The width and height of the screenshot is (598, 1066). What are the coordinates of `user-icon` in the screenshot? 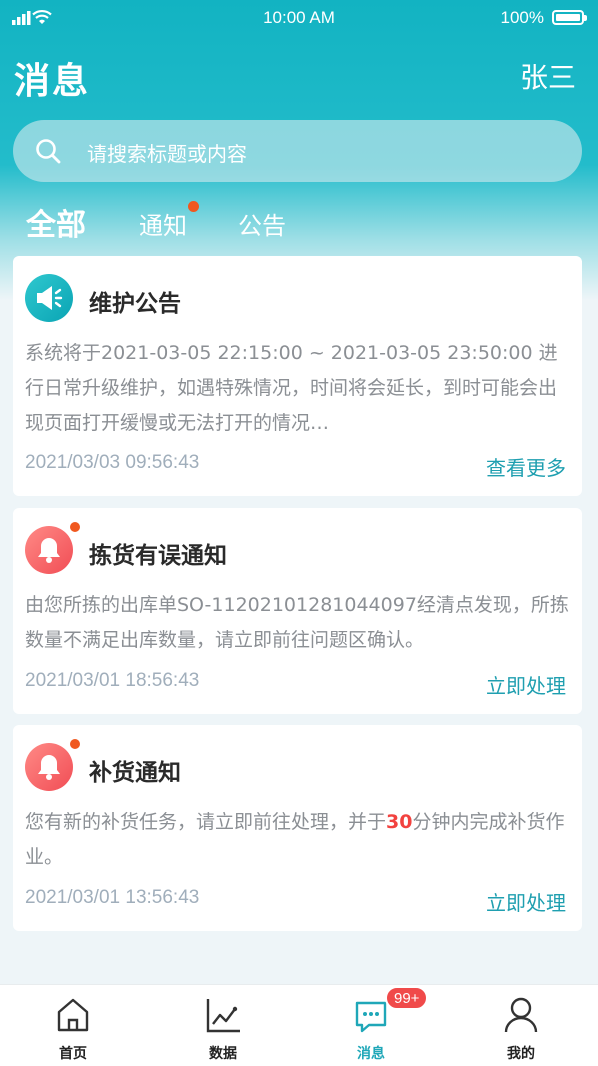 It's located at (521, 1015).